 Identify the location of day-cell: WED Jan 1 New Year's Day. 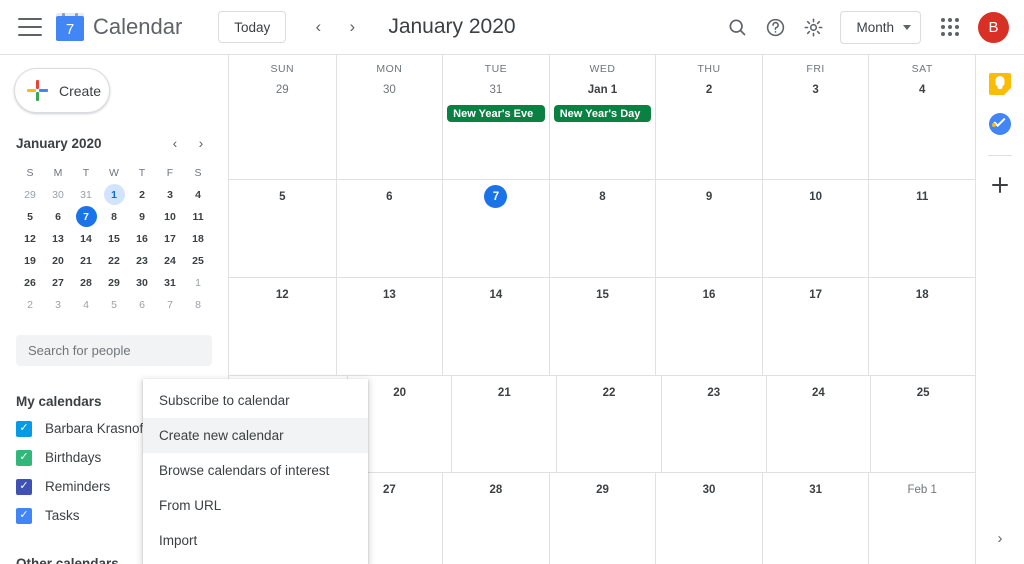
(602, 117).